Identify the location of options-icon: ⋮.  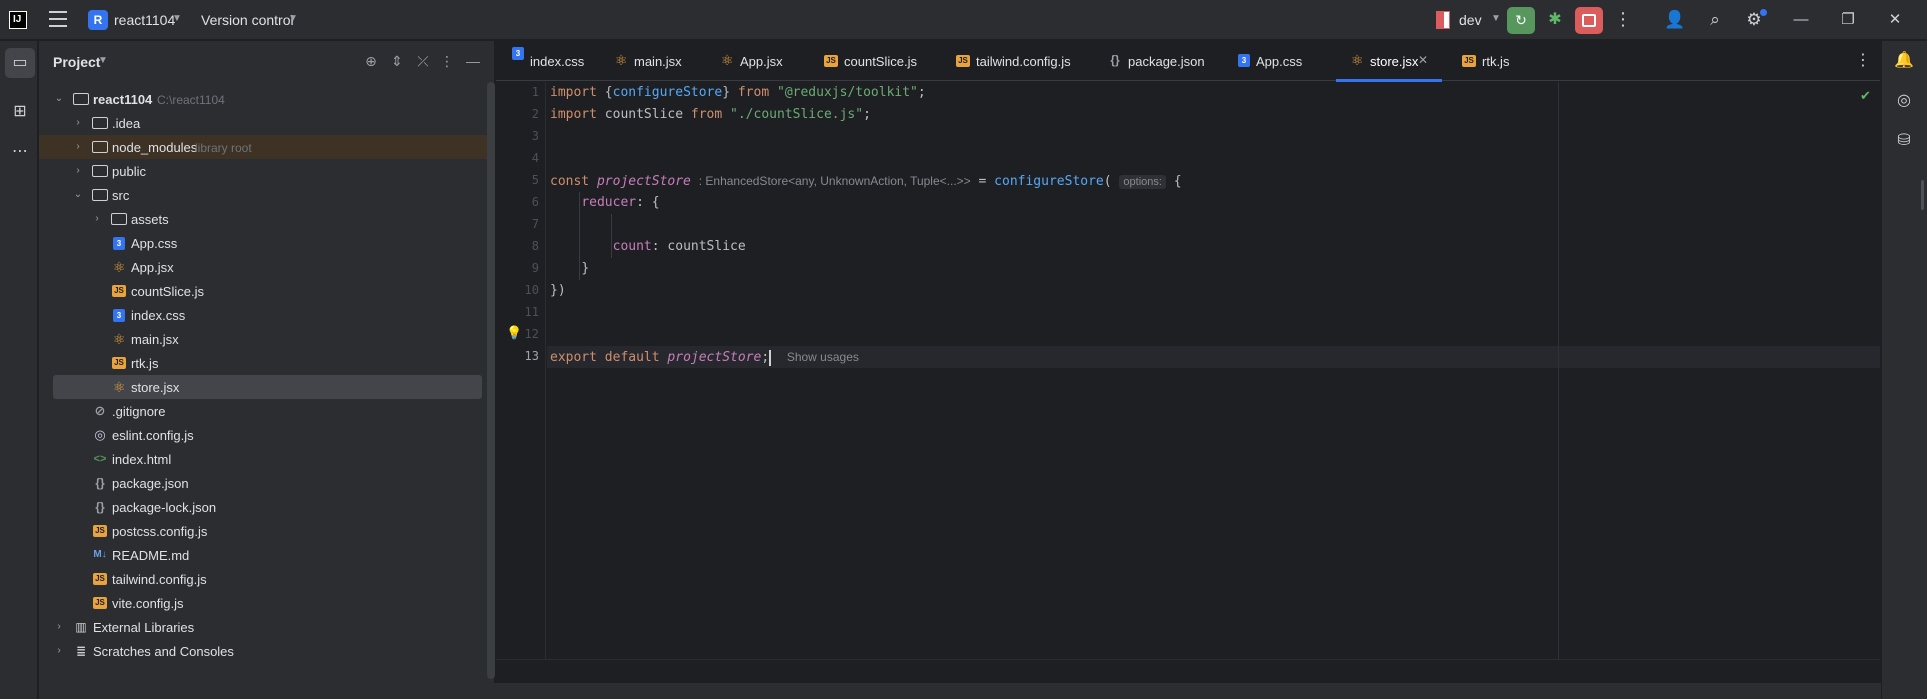
(447, 61).